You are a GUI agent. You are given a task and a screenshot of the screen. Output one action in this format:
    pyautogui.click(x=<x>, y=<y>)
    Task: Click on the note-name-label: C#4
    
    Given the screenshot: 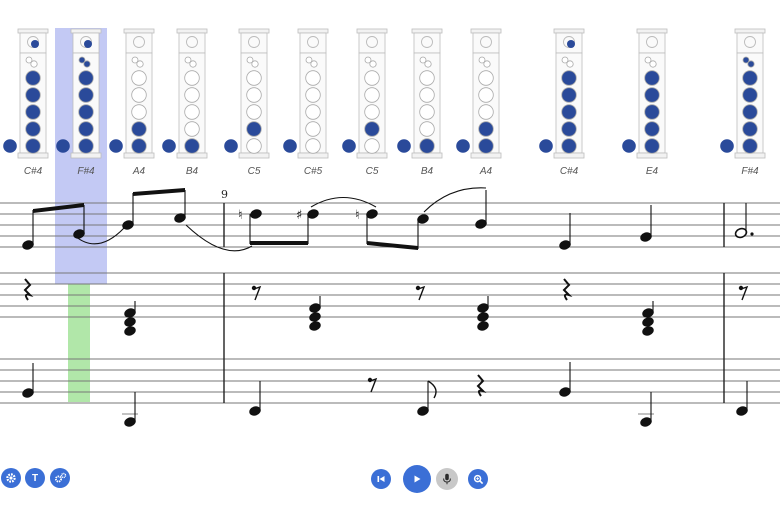 What is the action you would take?
    pyautogui.click(x=33, y=171)
    